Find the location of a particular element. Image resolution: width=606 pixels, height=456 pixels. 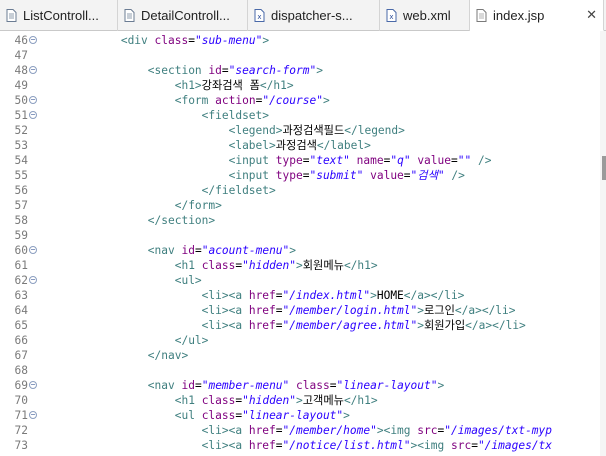

xml-file-icon: x is located at coordinates (391, 15).